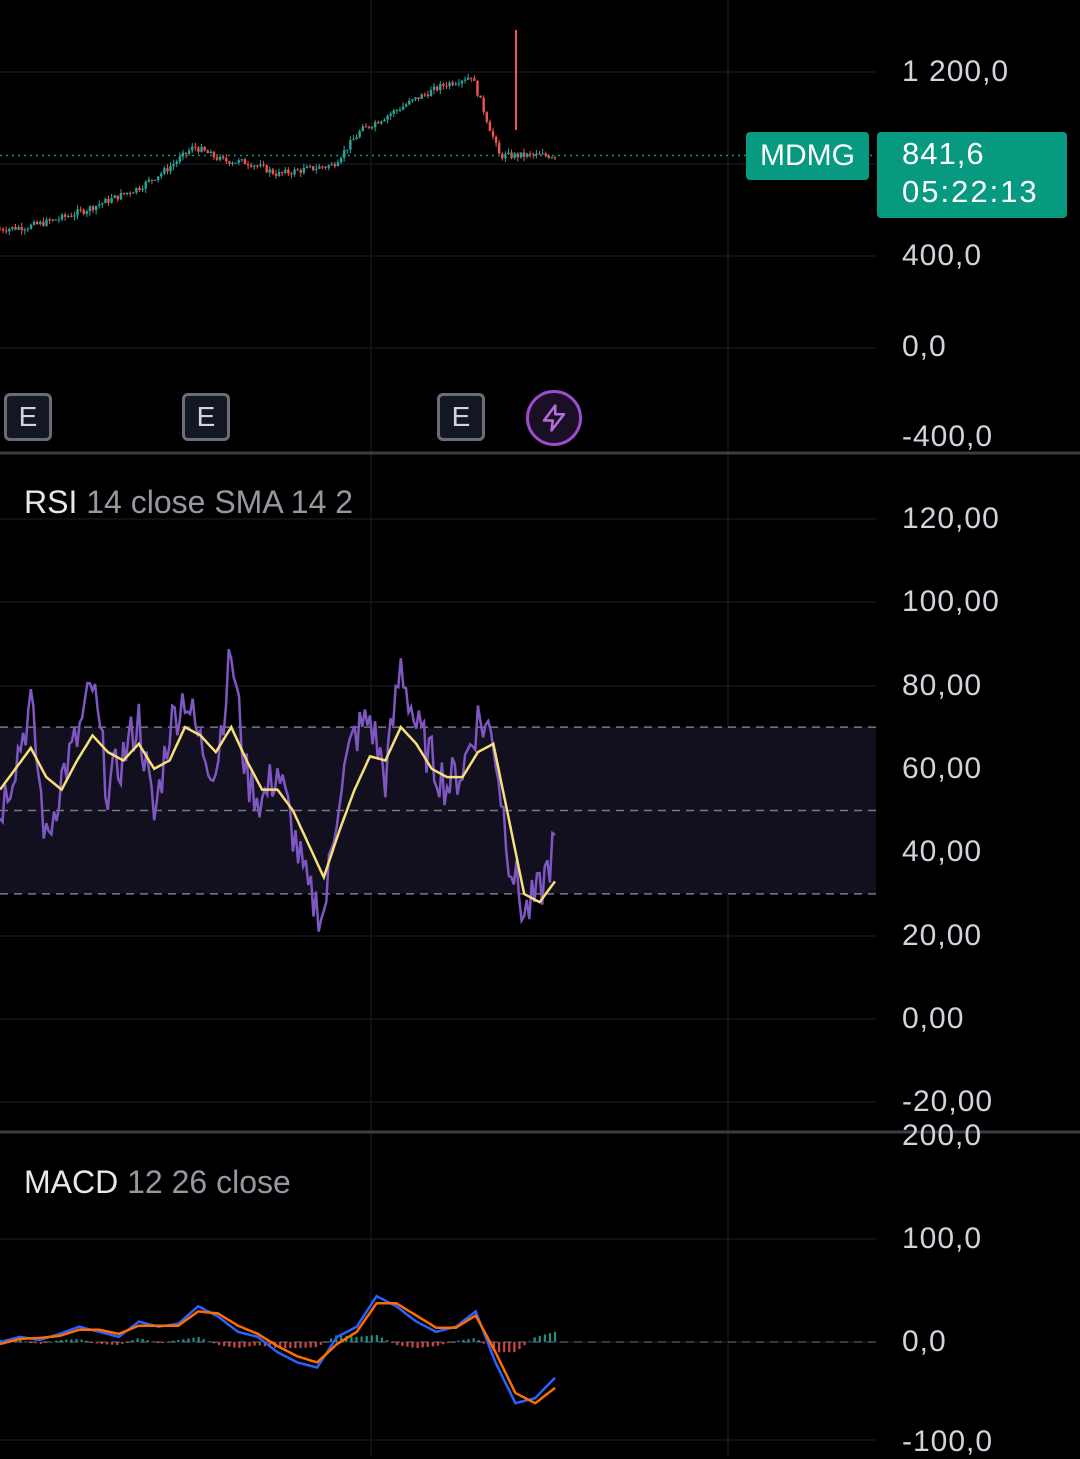 The height and width of the screenshot is (1459, 1080). Describe the element at coordinates (943, 153) in the screenshot. I see `last-price: 841,6` at that location.